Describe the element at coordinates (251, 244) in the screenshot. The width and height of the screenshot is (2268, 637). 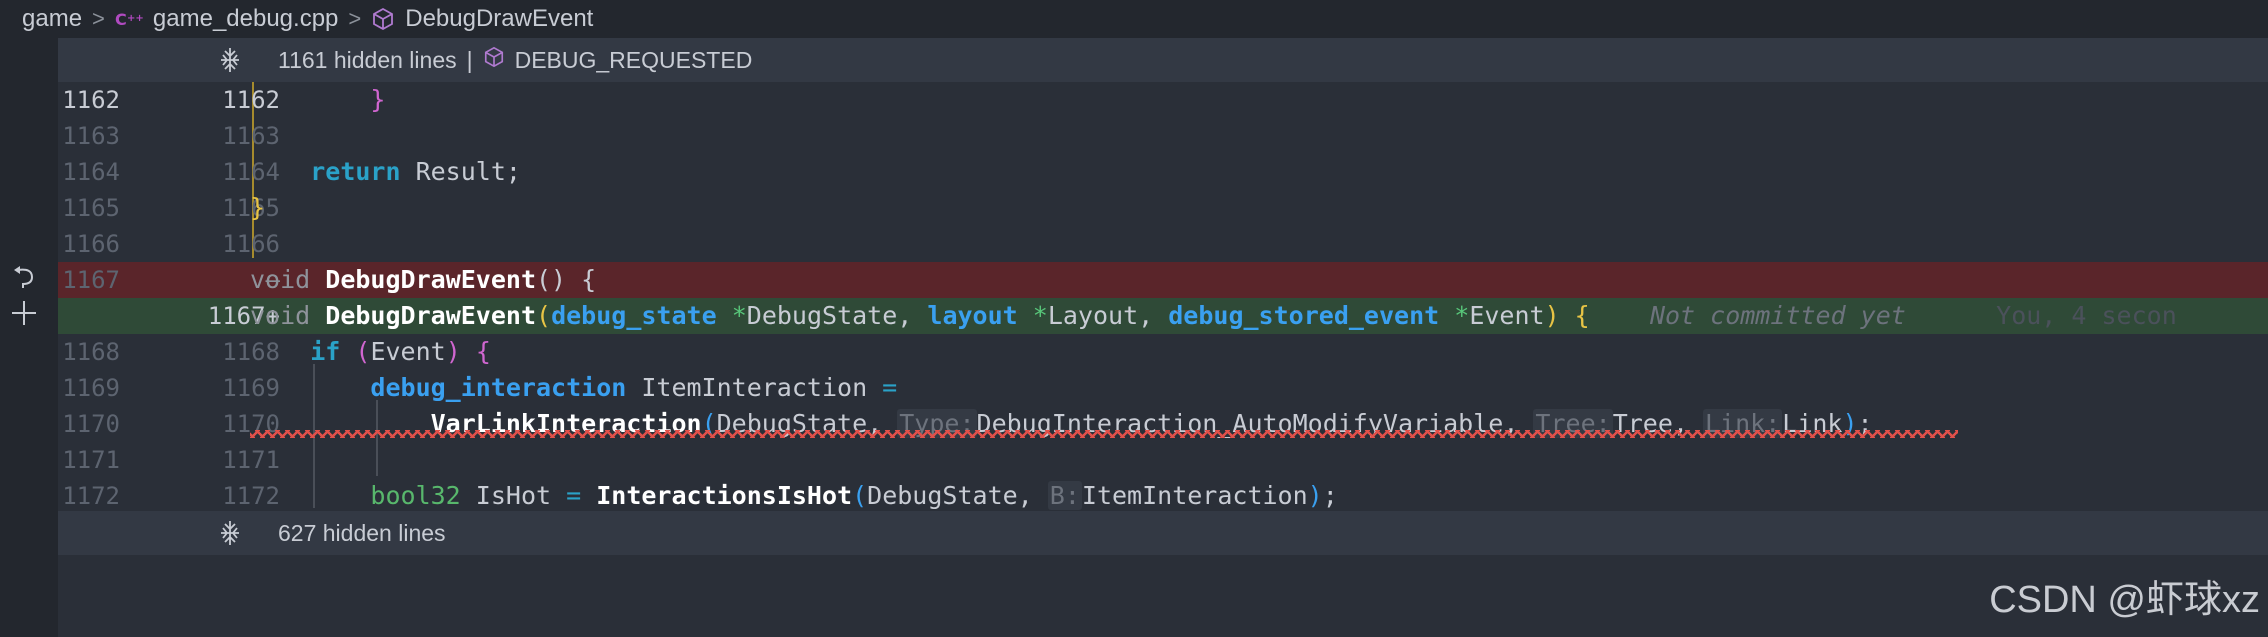
I see `line-number-right: 1166` at that location.